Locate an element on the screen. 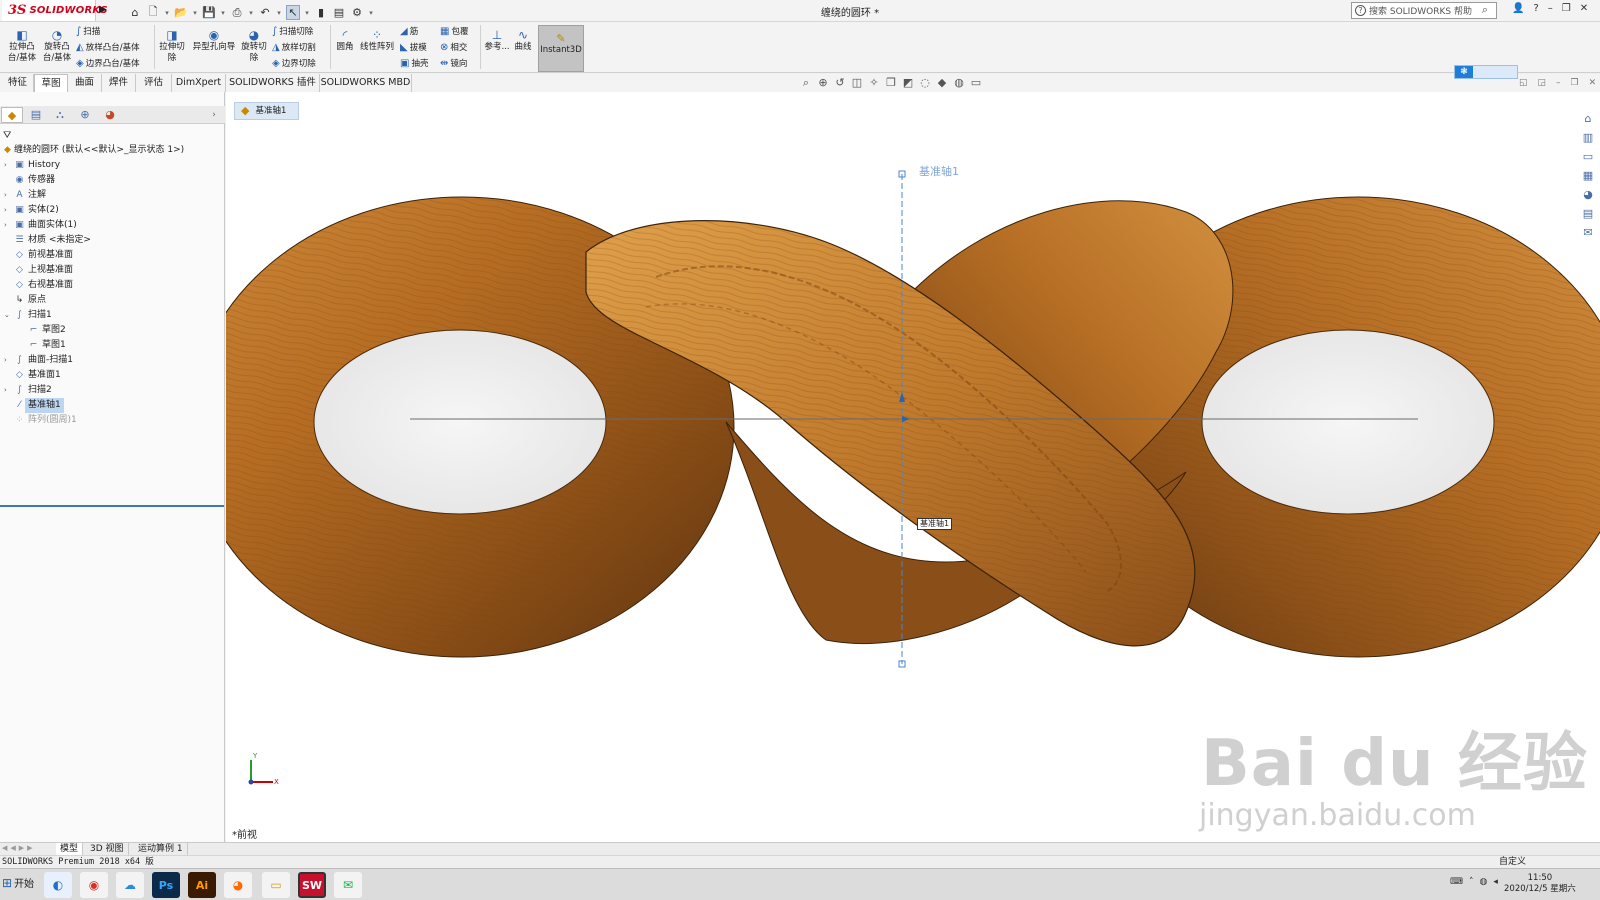 The image size is (1600, 900). custom-properties-icon: ▤ is located at coordinates (1588, 213).